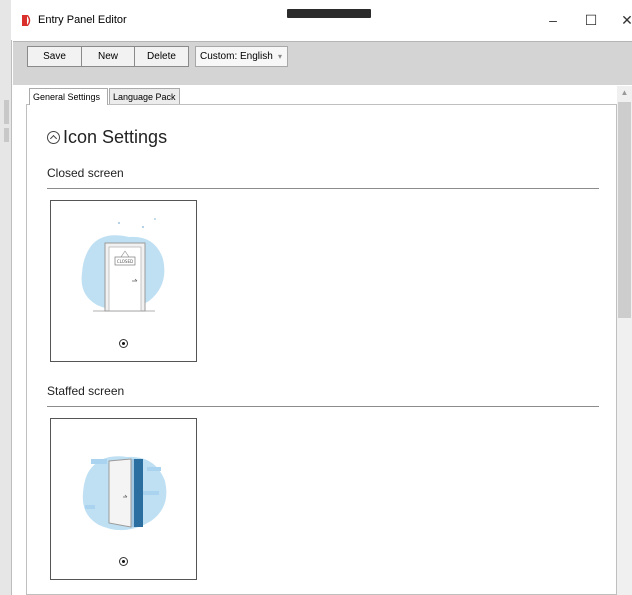  Describe the element at coordinates (53, 137) in the screenshot. I see `collapse-chevron-icon` at that location.